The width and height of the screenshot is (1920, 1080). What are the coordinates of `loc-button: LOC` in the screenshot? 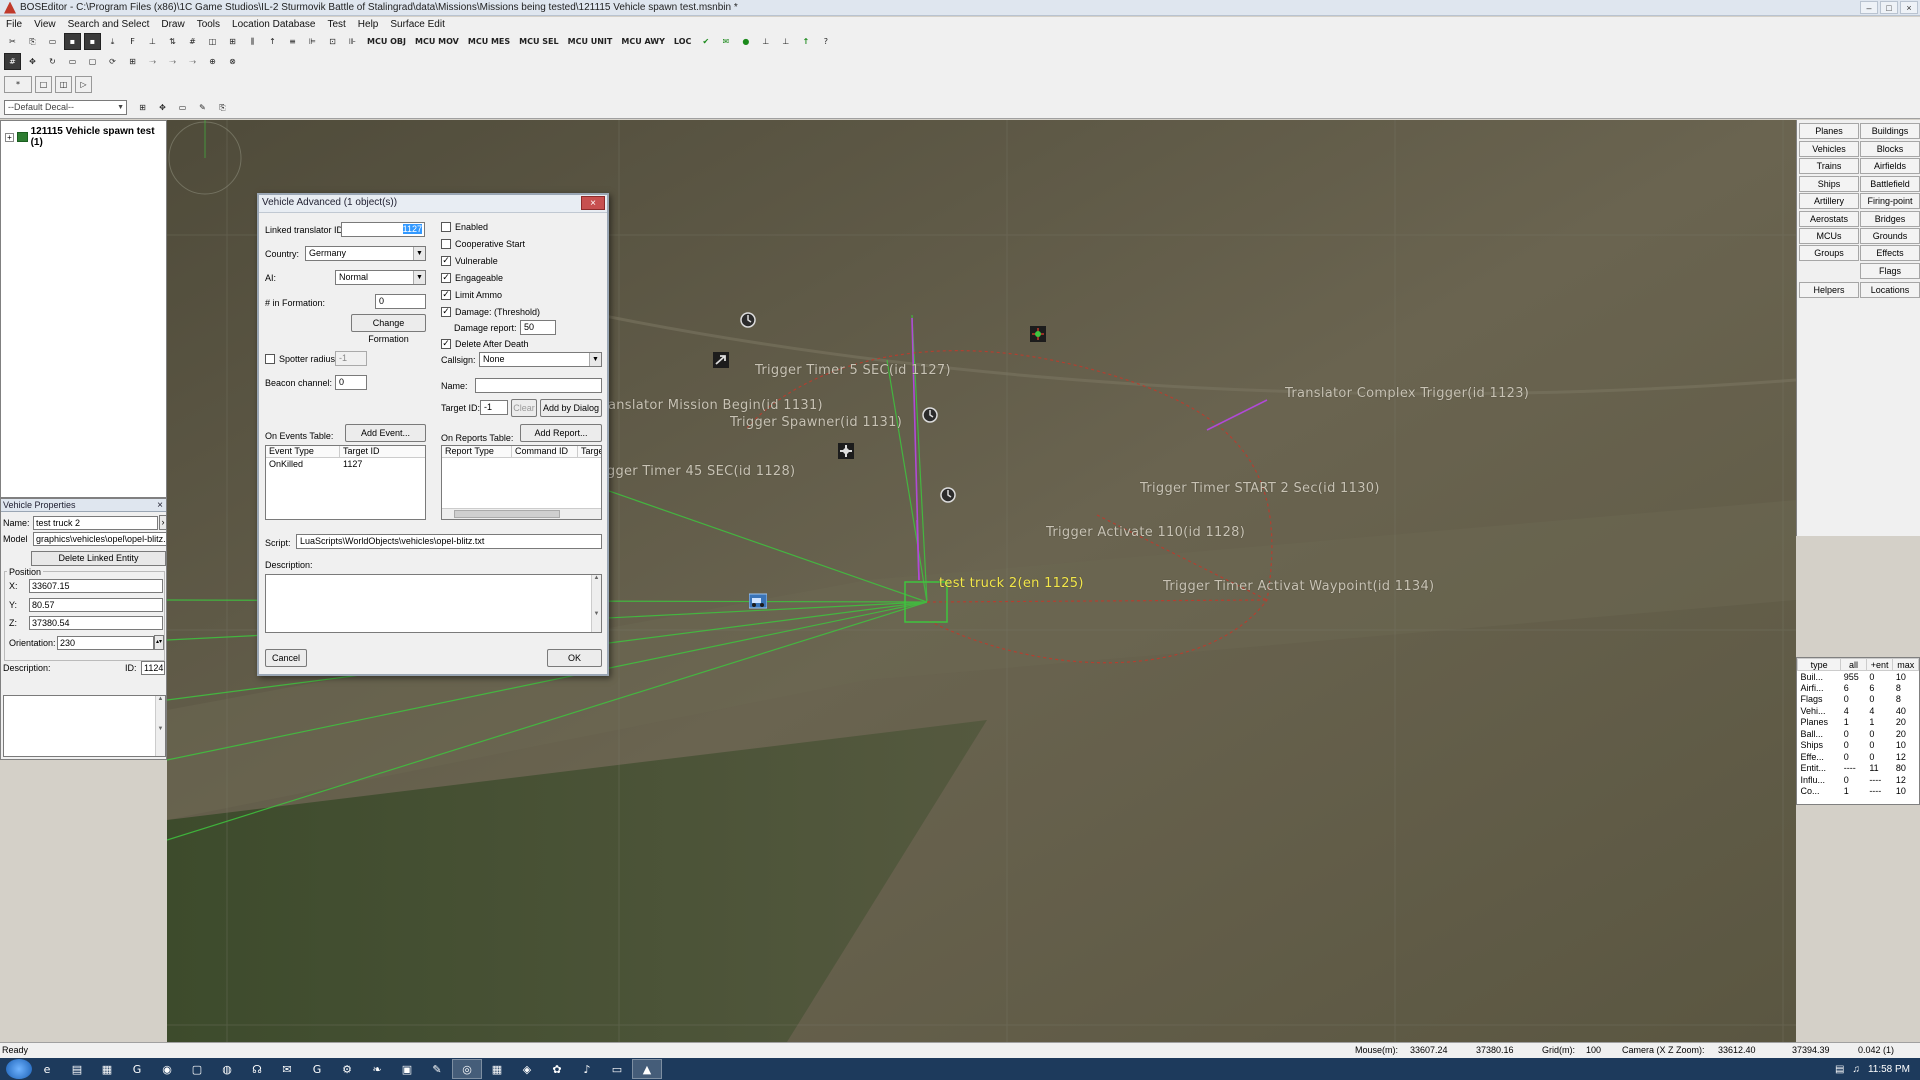 It's located at (682, 41).